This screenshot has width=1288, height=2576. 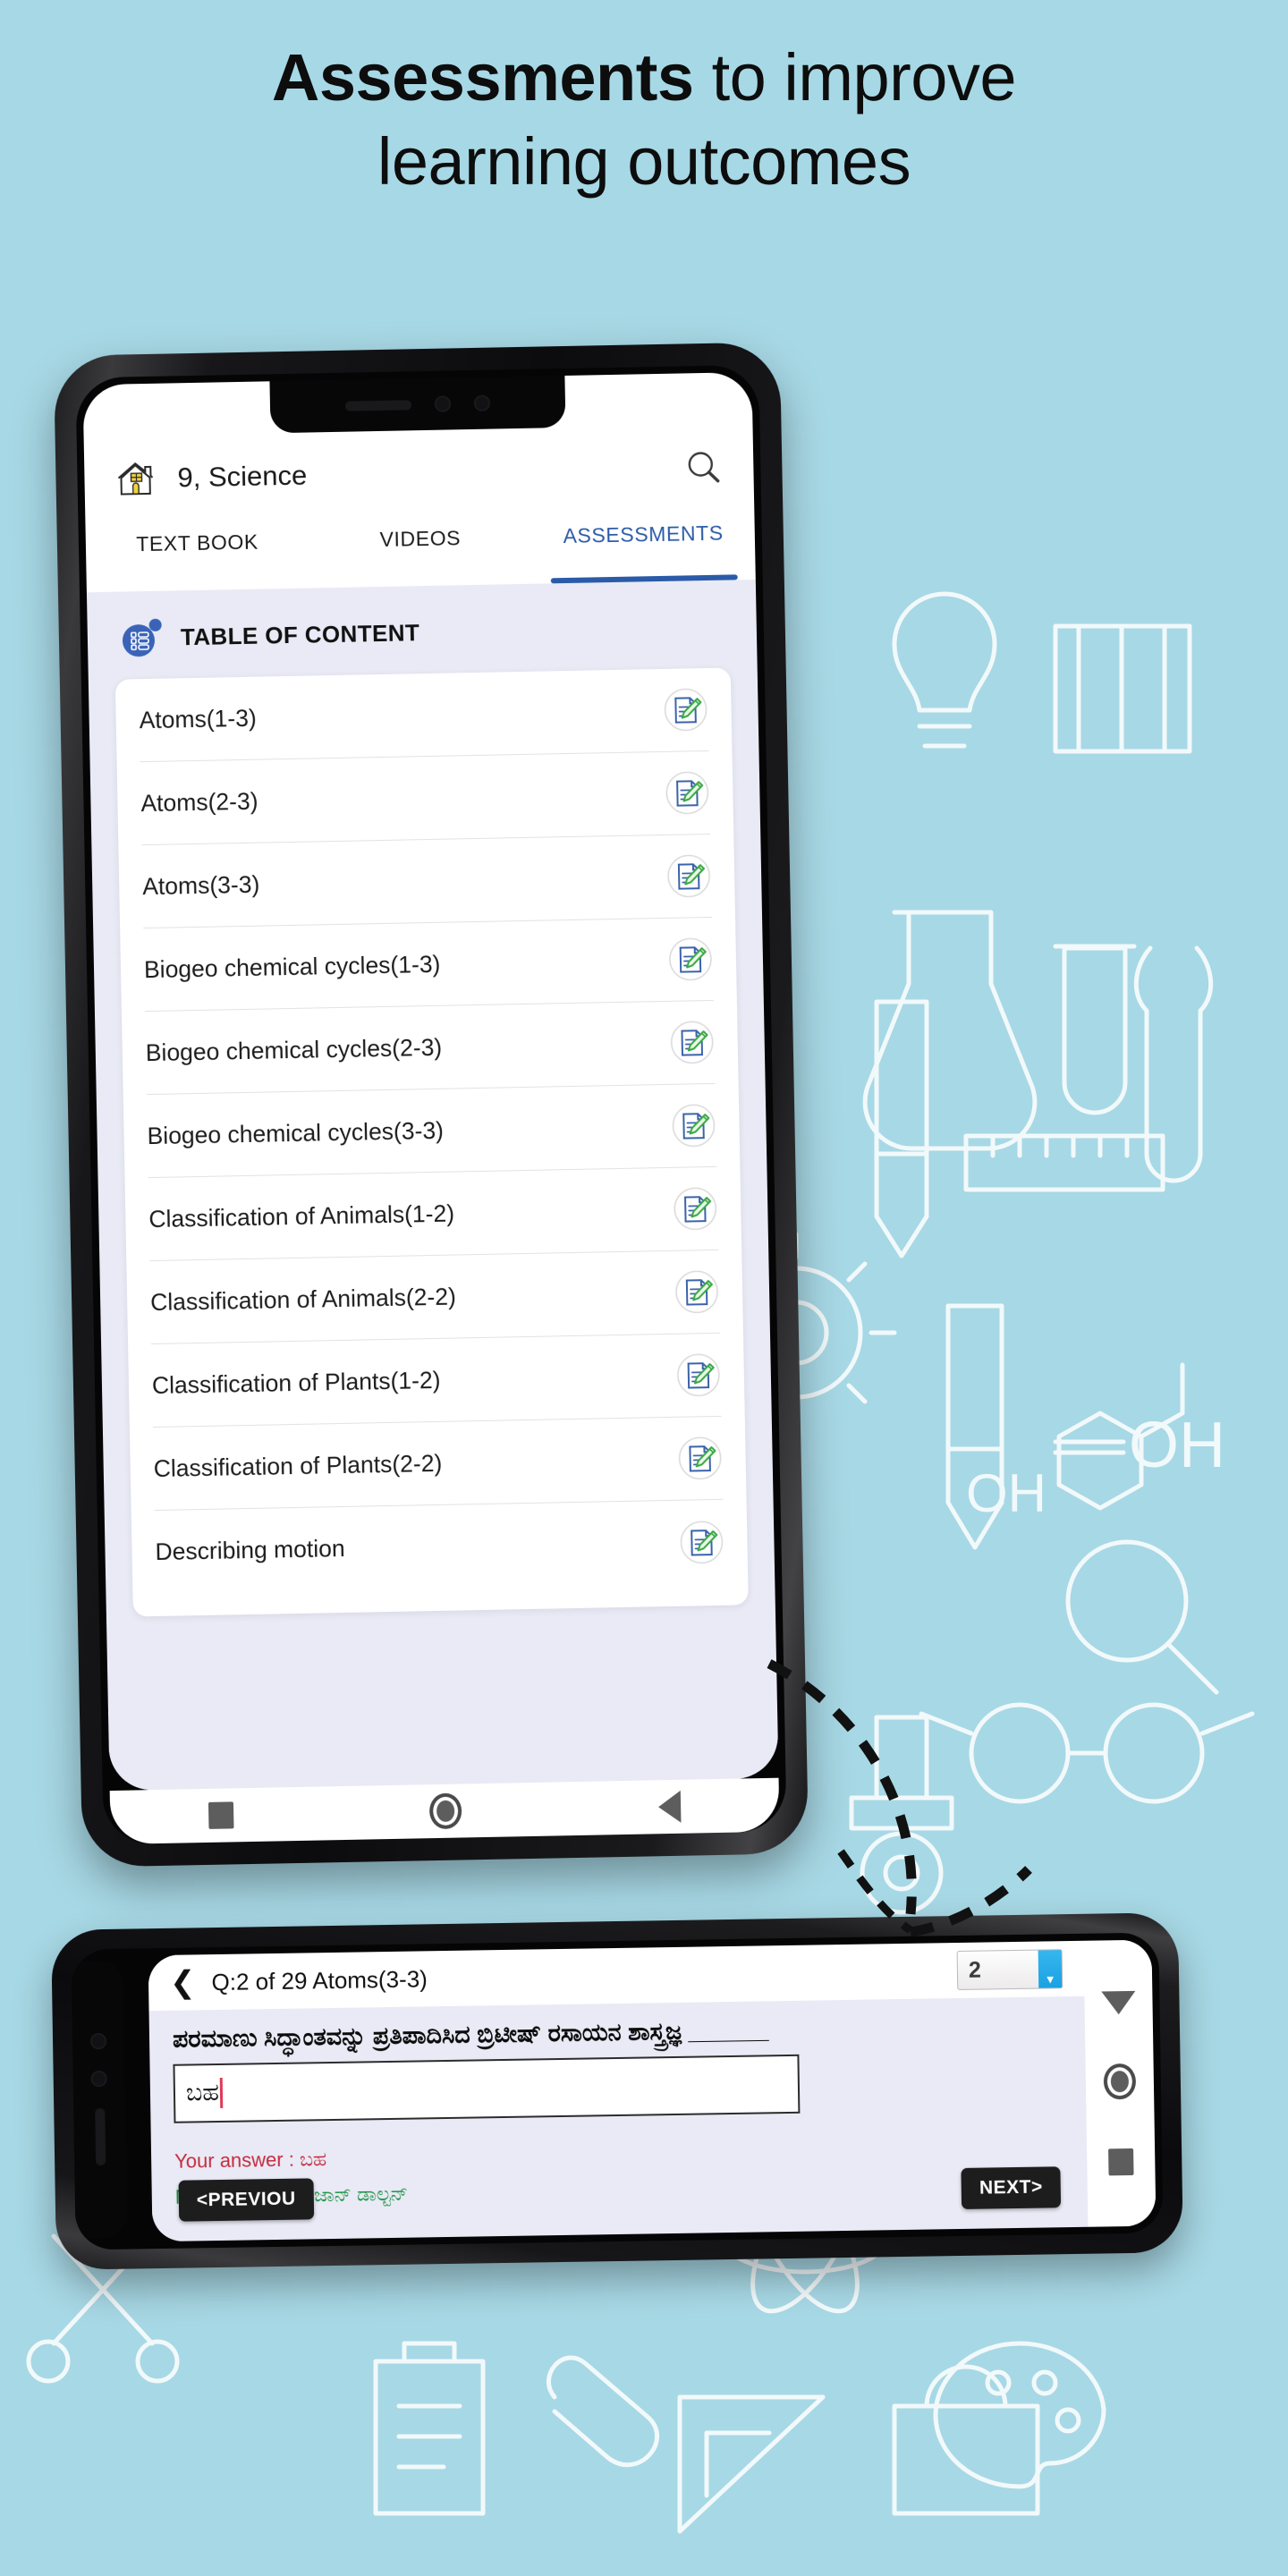 I want to click on table-of-content-row: Biogeo chemical cycles(2-3), so click(x=430, y=1048).